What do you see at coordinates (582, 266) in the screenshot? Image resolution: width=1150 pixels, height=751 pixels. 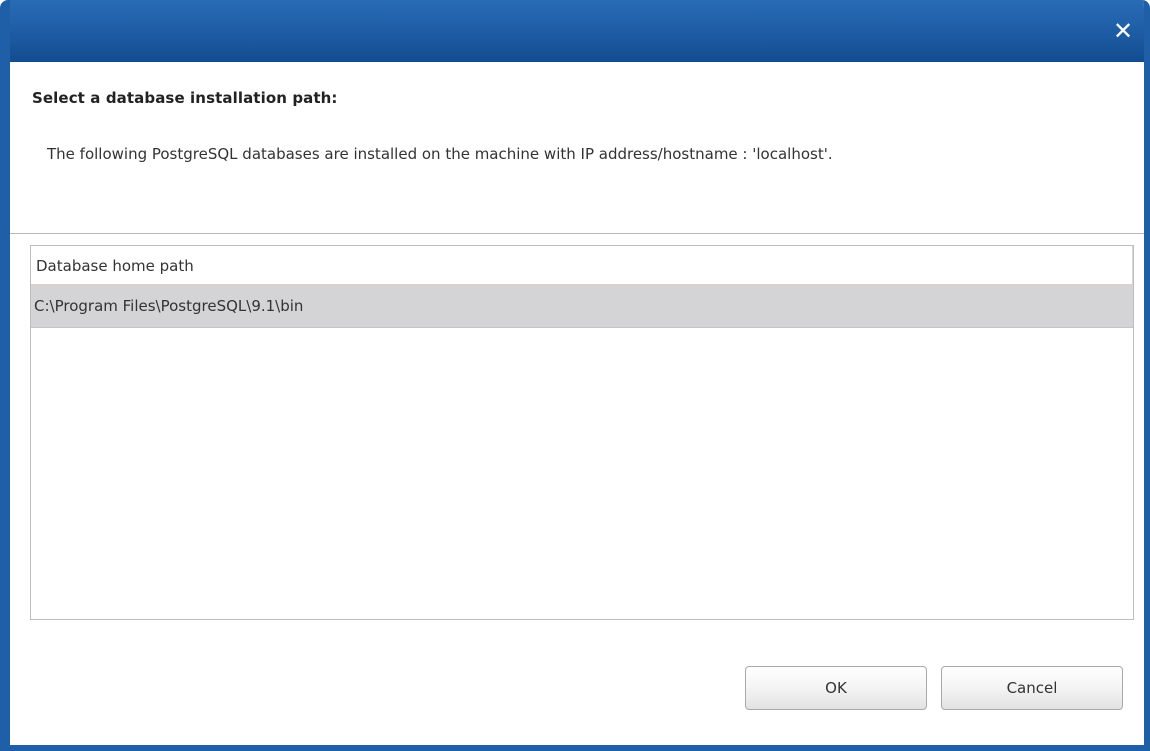 I see `column-header-database-home-path: Database home path` at bounding box center [582, 266].